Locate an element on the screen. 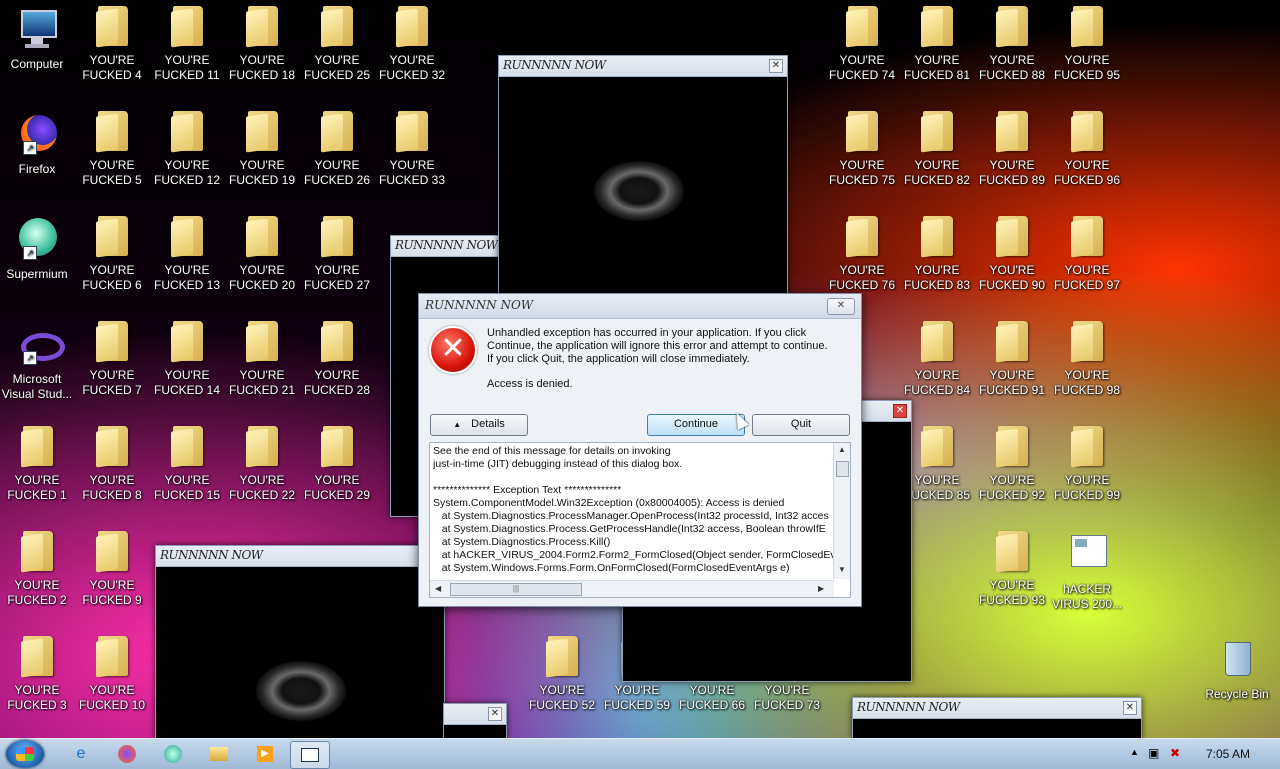 The image size is (1280, 769). computer-icon is located at coordinates (37, 28).